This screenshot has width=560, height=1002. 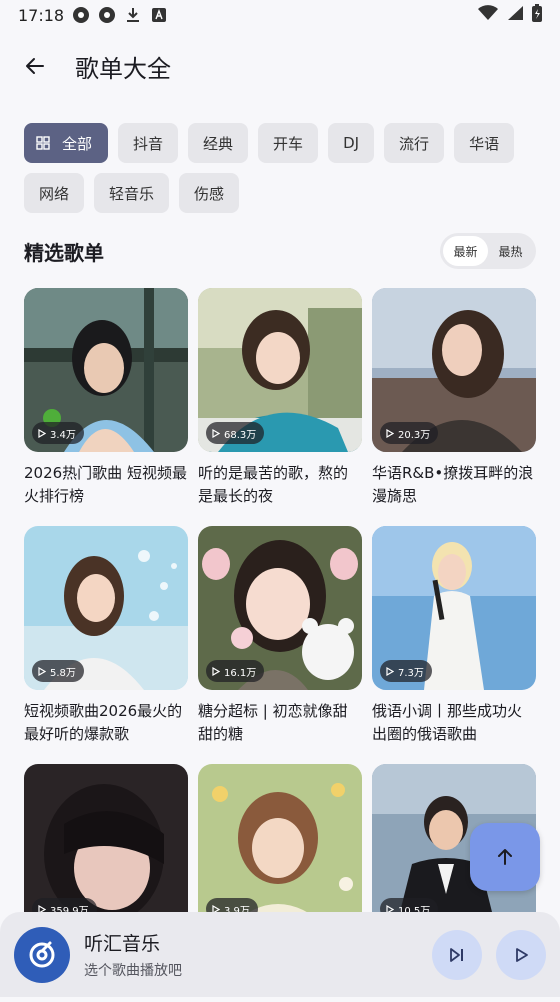 I want to click on play-count-text: 16.1万, so click(x=240, y=673).